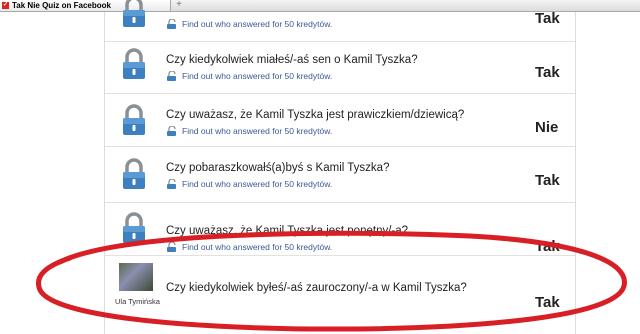  Describe the element at coordinates (137, 301) in the screenshot. I see `answerer-name: Ula Tymińska` at that location.